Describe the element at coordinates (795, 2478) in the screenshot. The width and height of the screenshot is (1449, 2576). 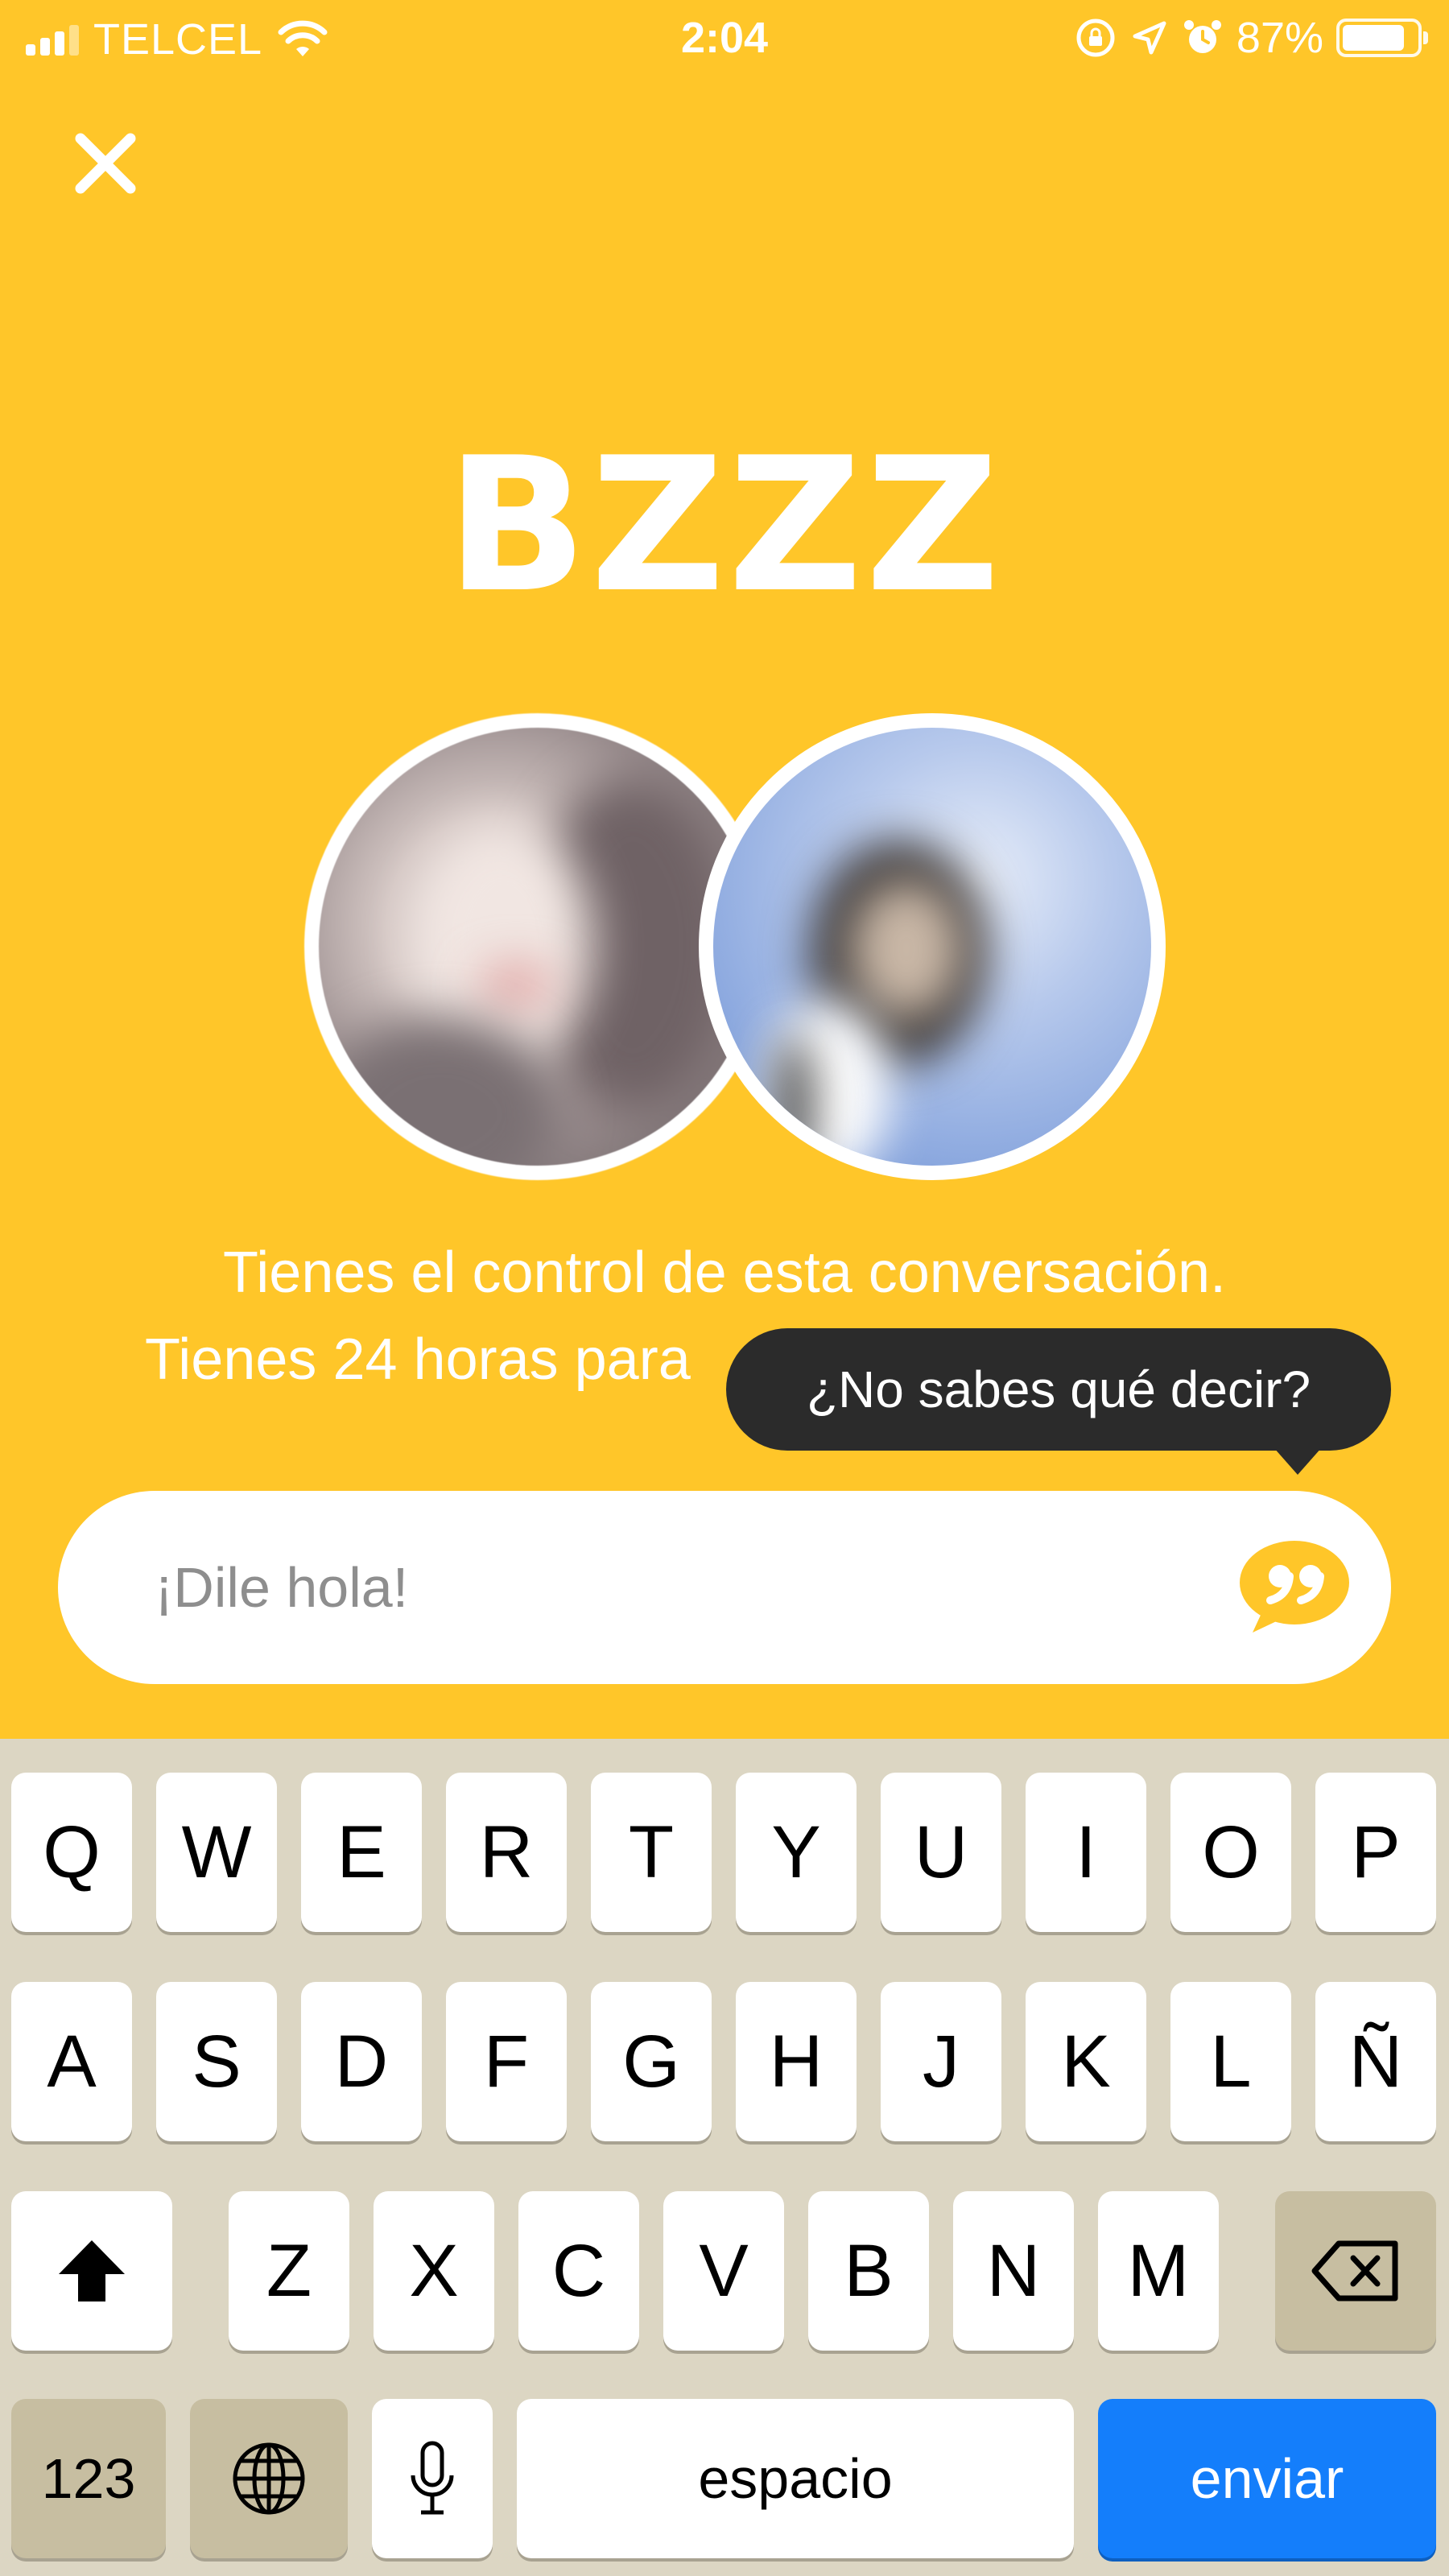
I see `space-key: espacio` at that location.